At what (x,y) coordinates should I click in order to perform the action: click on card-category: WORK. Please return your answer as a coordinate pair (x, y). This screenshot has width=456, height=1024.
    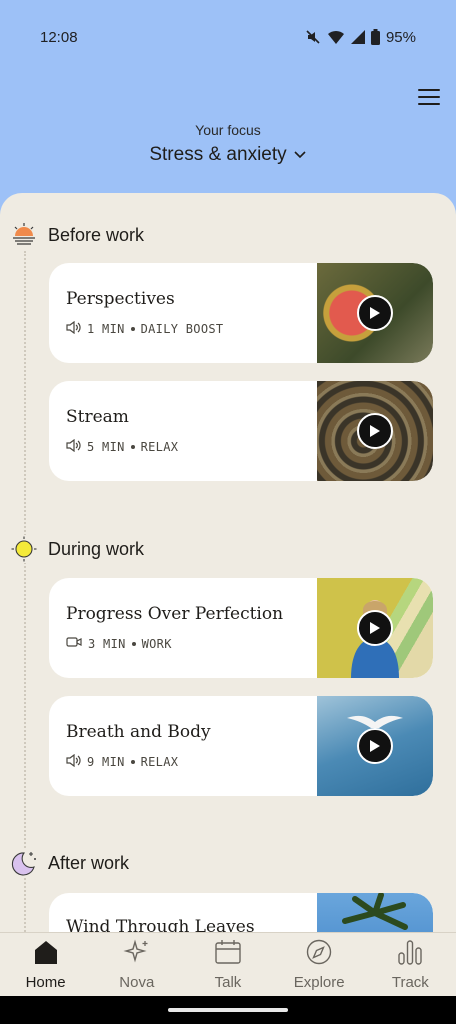
    Looking at the image, I should click on (156, 643).